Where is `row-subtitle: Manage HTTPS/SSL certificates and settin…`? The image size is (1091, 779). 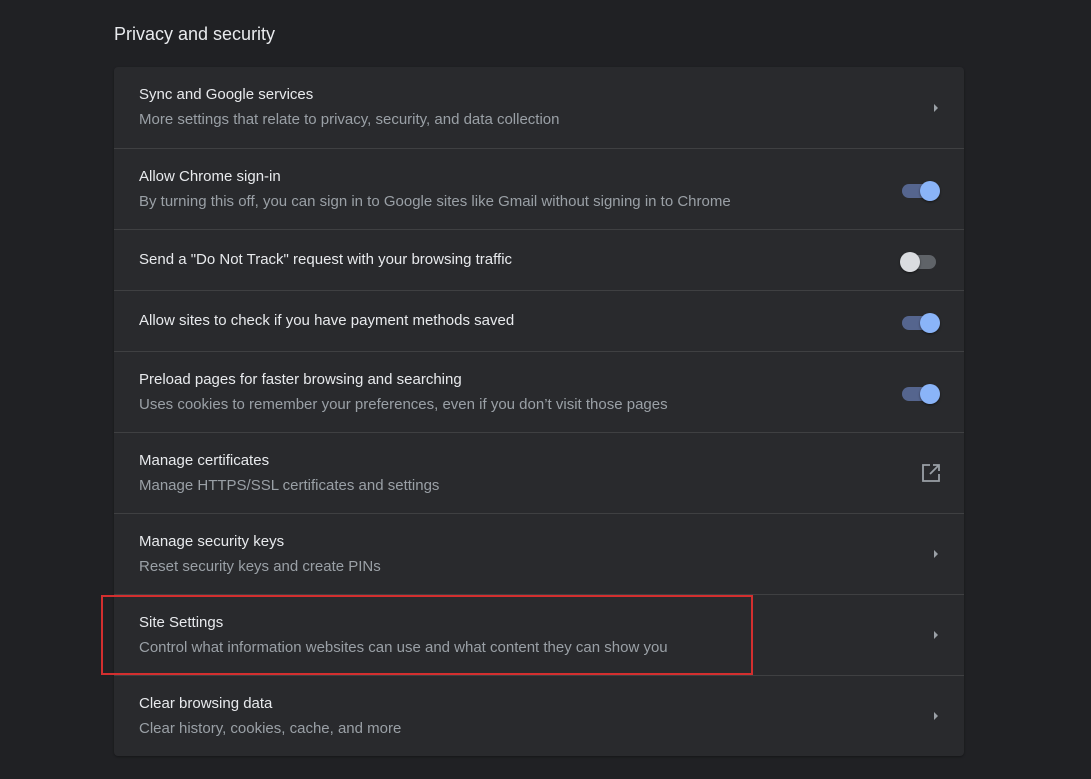 row-subtitle: Manage HTTPS/SSL certificates and settin… is located at coordinates (289, 485).